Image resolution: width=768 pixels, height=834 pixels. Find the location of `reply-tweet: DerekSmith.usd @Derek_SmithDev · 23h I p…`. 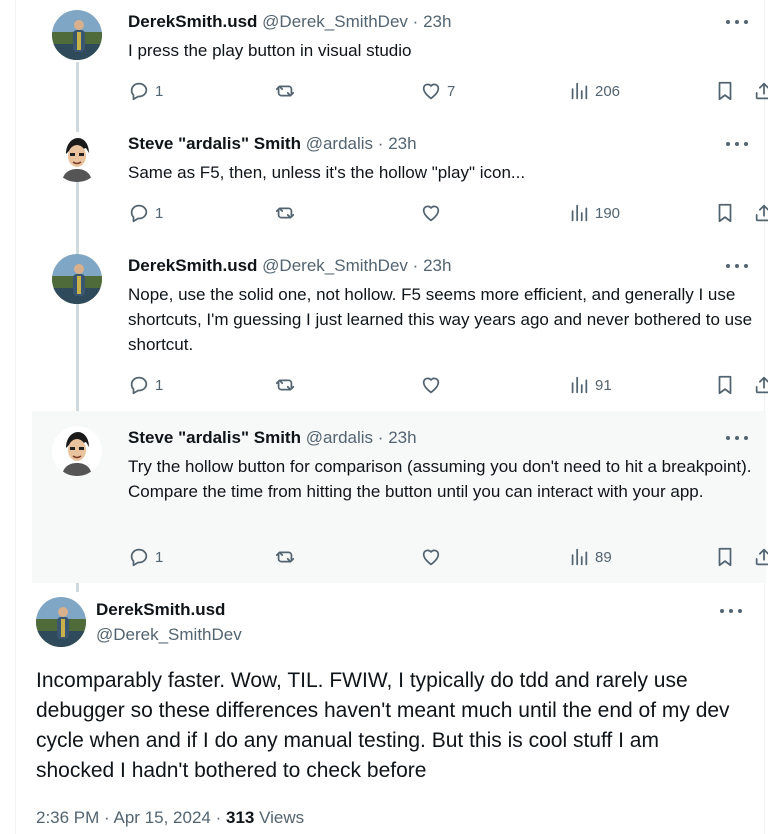

reply-tweet: DerekSmith.usd @Derek_SmithDev · 23h I p… is located at coordinates (400, 61).